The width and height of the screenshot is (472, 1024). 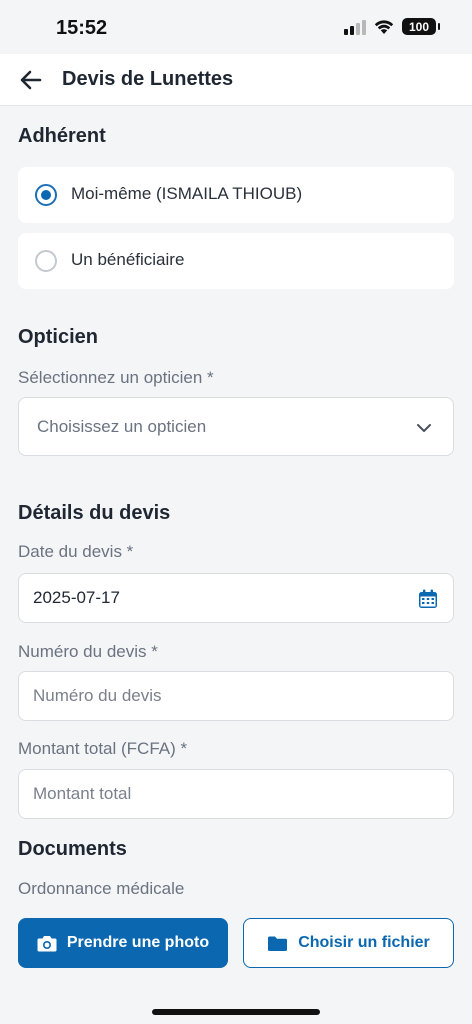 I want to click on back-arrow-icon, so click(x=31, y=80).